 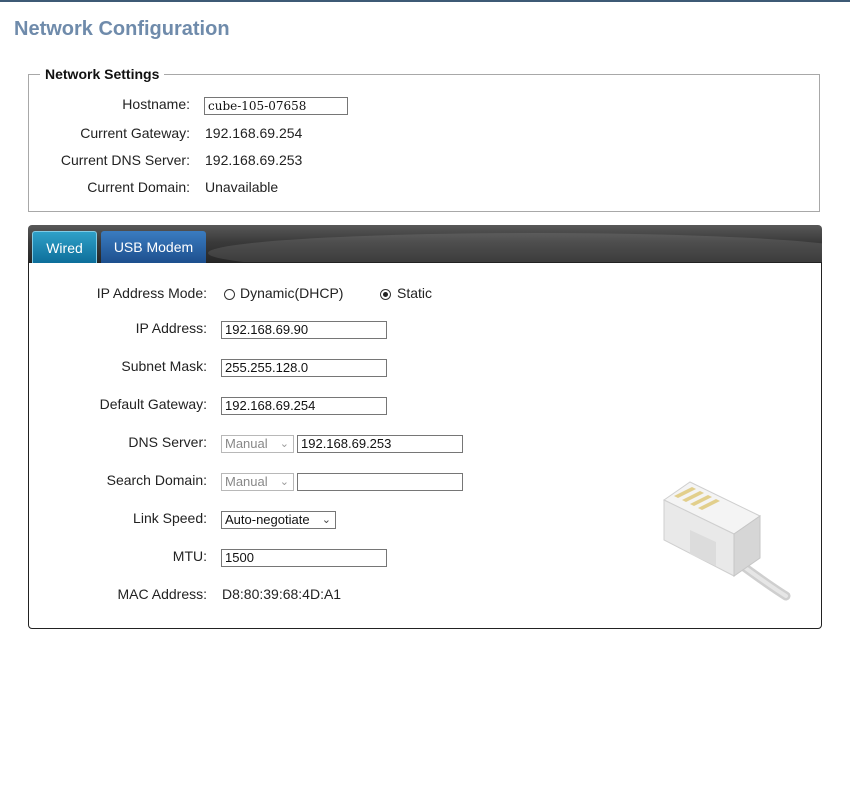 I want to click on search-domain-input, so click(x=380, y=482).